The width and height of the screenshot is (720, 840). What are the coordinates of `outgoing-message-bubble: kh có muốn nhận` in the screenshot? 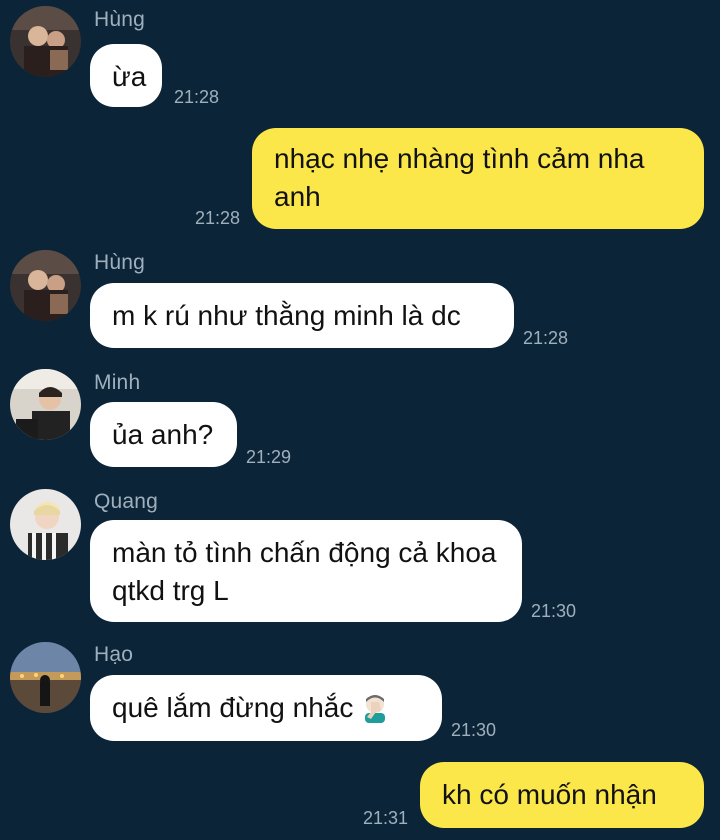 It's located at (562, 795).